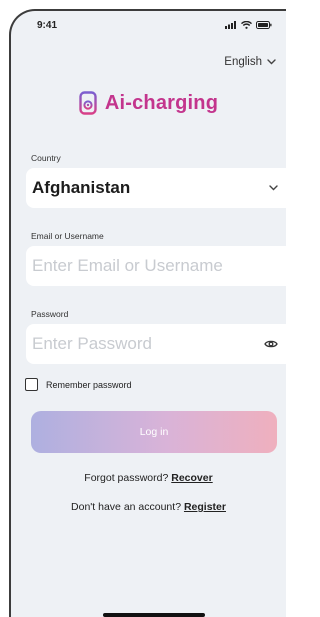  I want to click on charger-icon, so click(88, 103).